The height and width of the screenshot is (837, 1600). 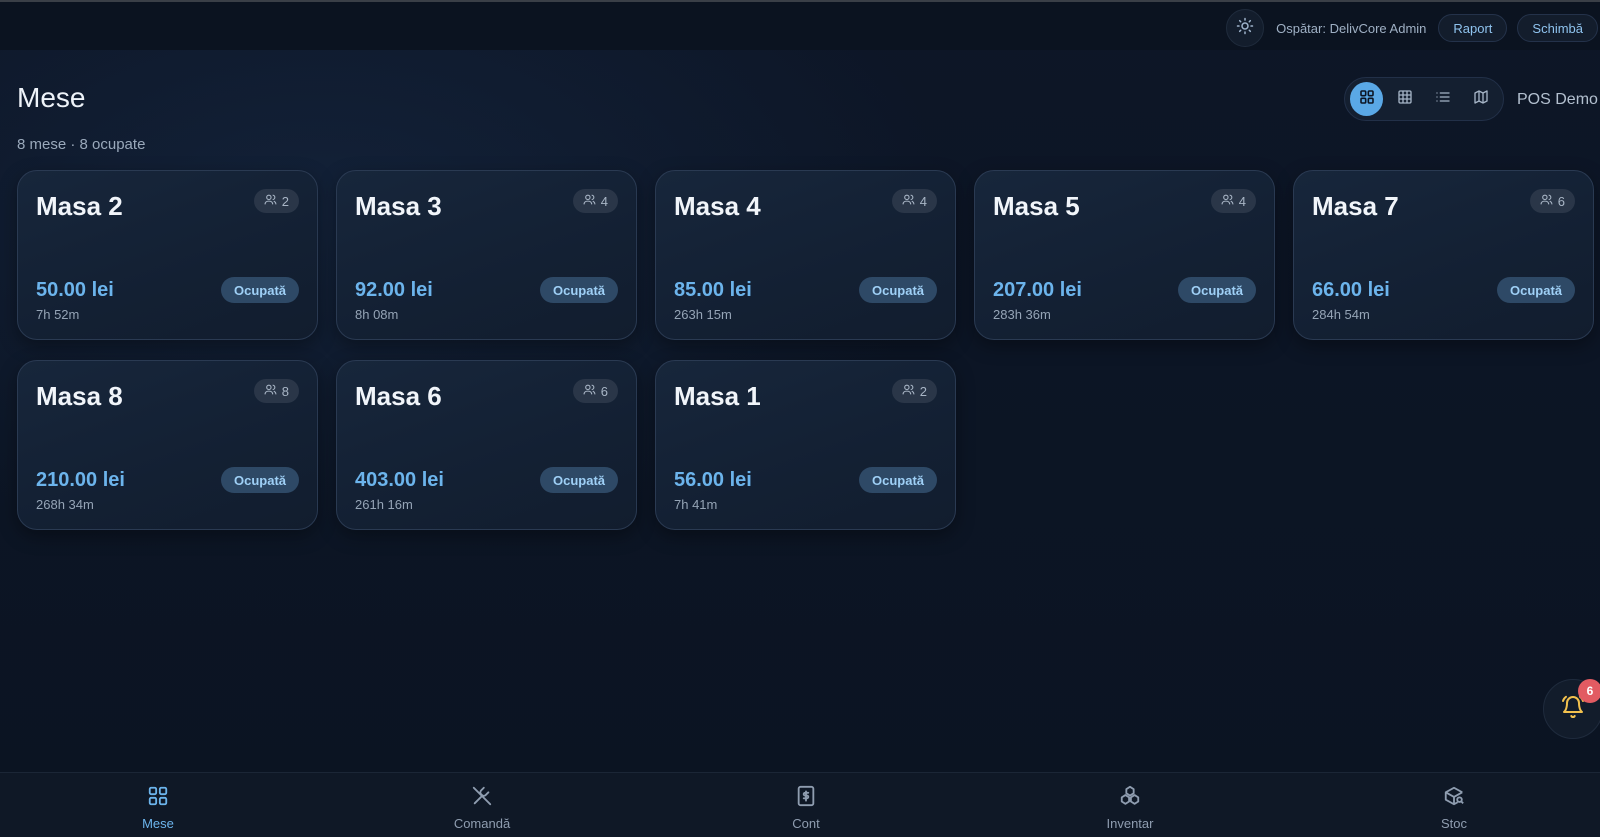 I want to click on pos-name-label: POS Demo, so click(x=1557, y=99).